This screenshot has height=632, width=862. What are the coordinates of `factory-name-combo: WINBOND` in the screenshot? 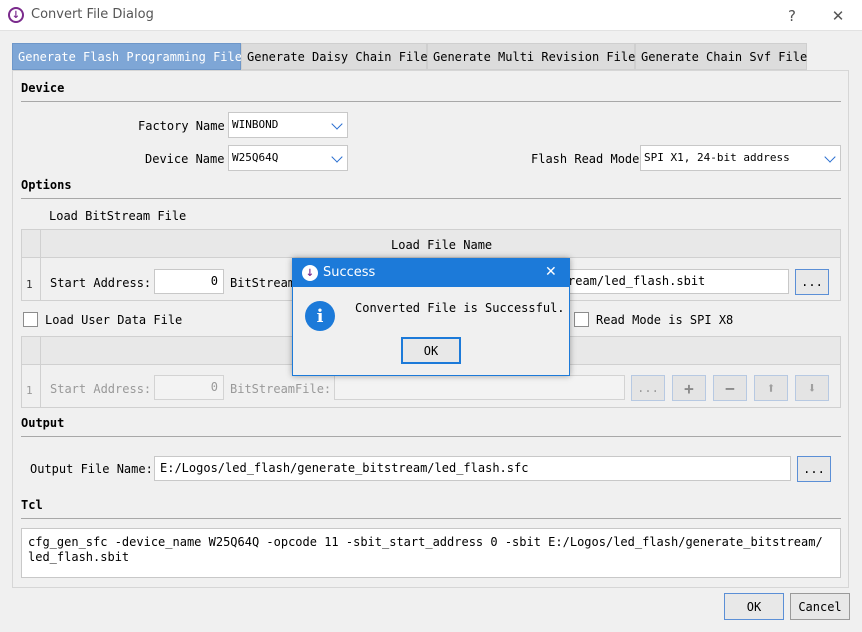 It's located at (288, 125).